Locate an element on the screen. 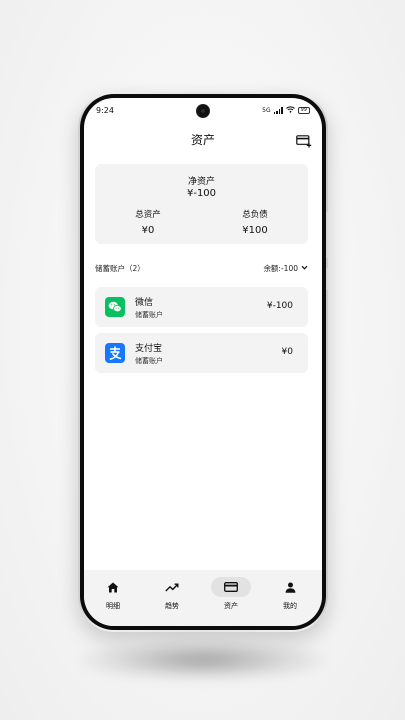 The width and height of the screenshot is (405, 720). person-icon-wrap is located at coordinates (290, 587).